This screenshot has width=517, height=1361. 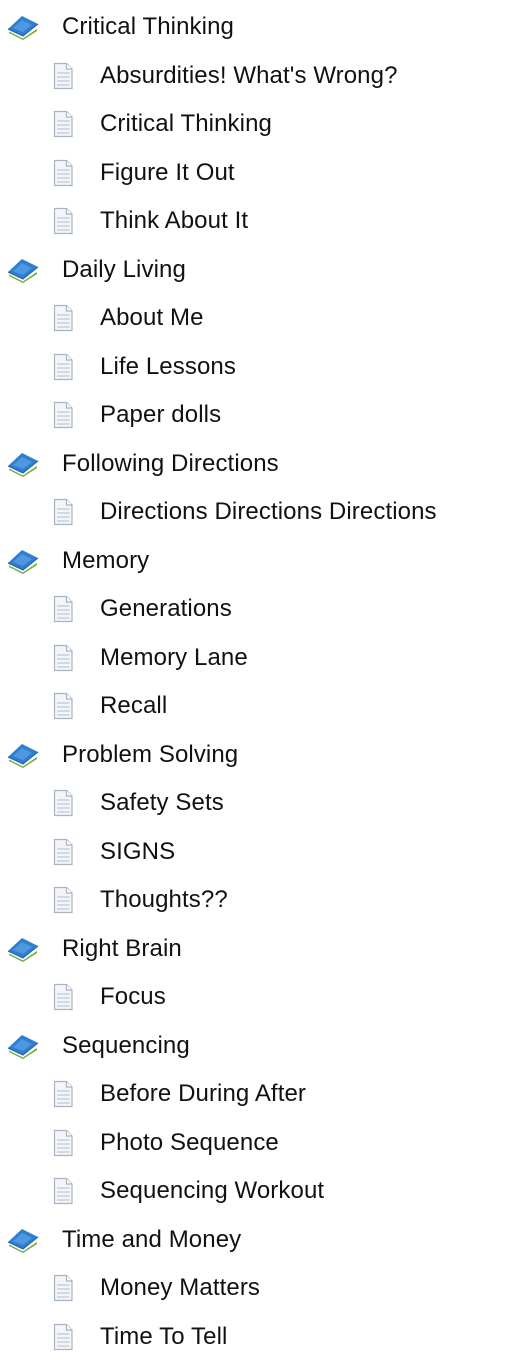 What do you see at coordinates (167, 173) in the screenshot?
I see `item-label: Figure It Out` at bounding box center [167, 173].